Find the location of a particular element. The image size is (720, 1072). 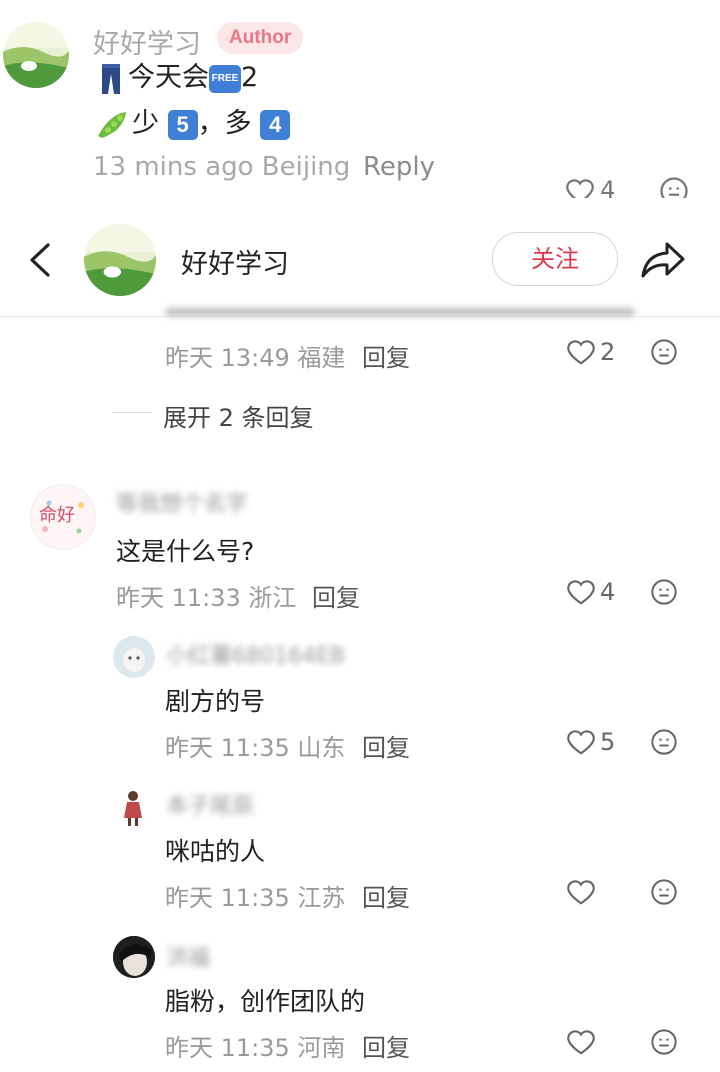

r3-text: 脂粉，创作团队的 is located at coordinates (265, 1001).